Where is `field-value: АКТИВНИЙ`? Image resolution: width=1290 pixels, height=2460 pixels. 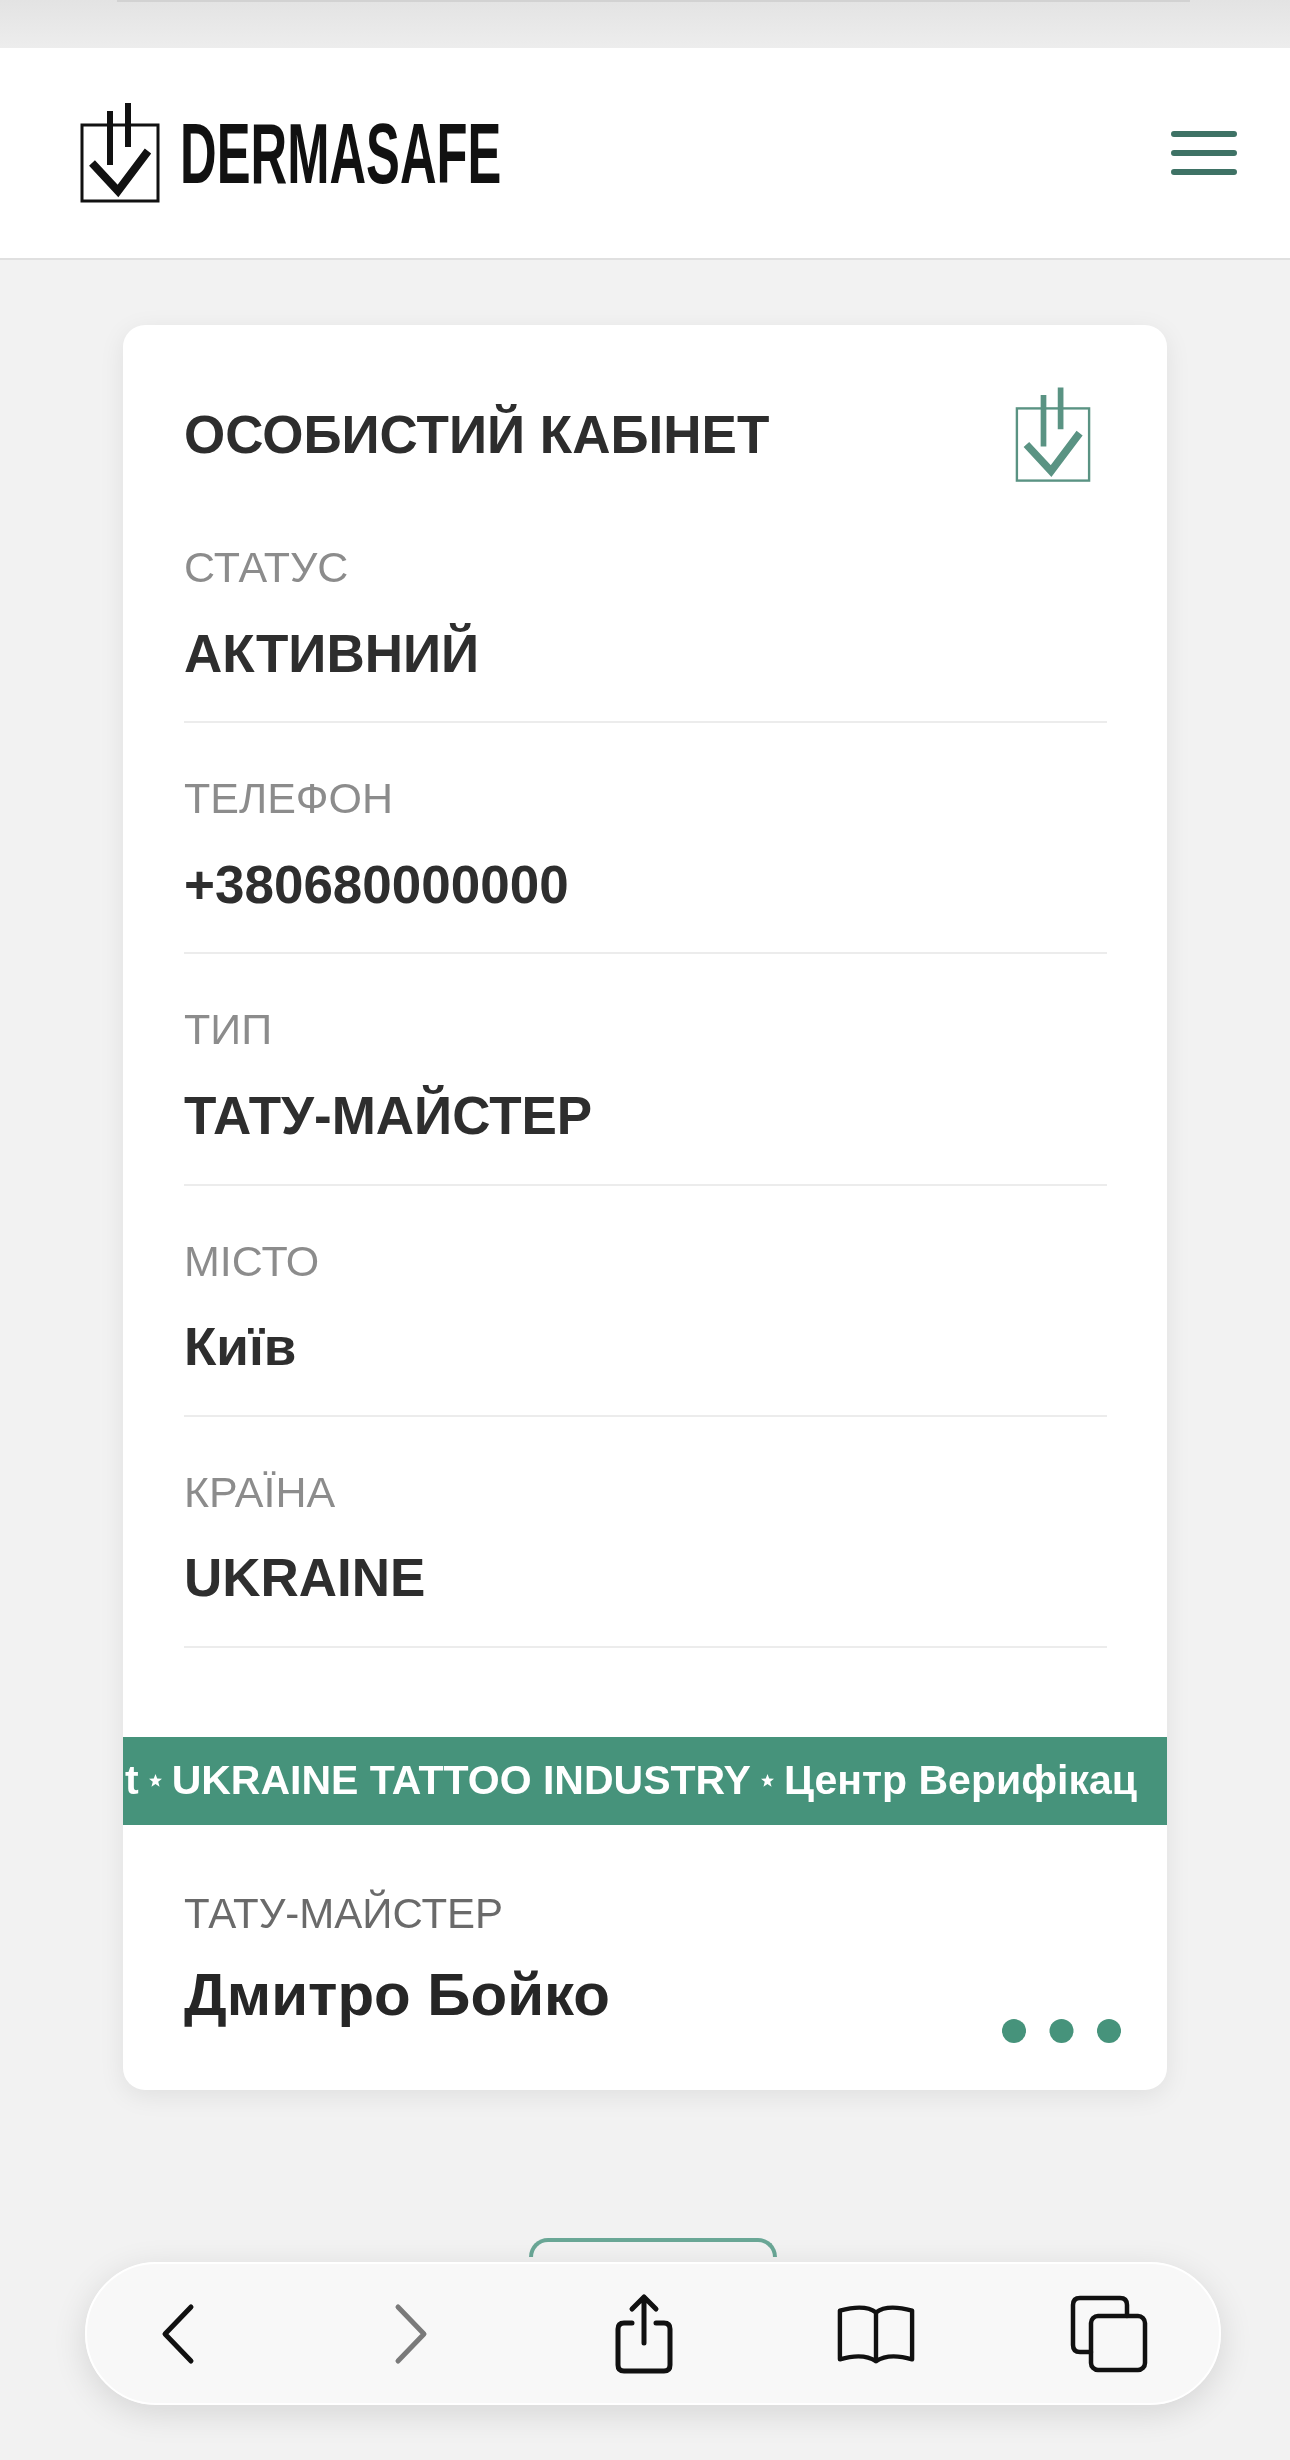 field-value: АКТИВНИЙ is located at coordinates (332, 653).